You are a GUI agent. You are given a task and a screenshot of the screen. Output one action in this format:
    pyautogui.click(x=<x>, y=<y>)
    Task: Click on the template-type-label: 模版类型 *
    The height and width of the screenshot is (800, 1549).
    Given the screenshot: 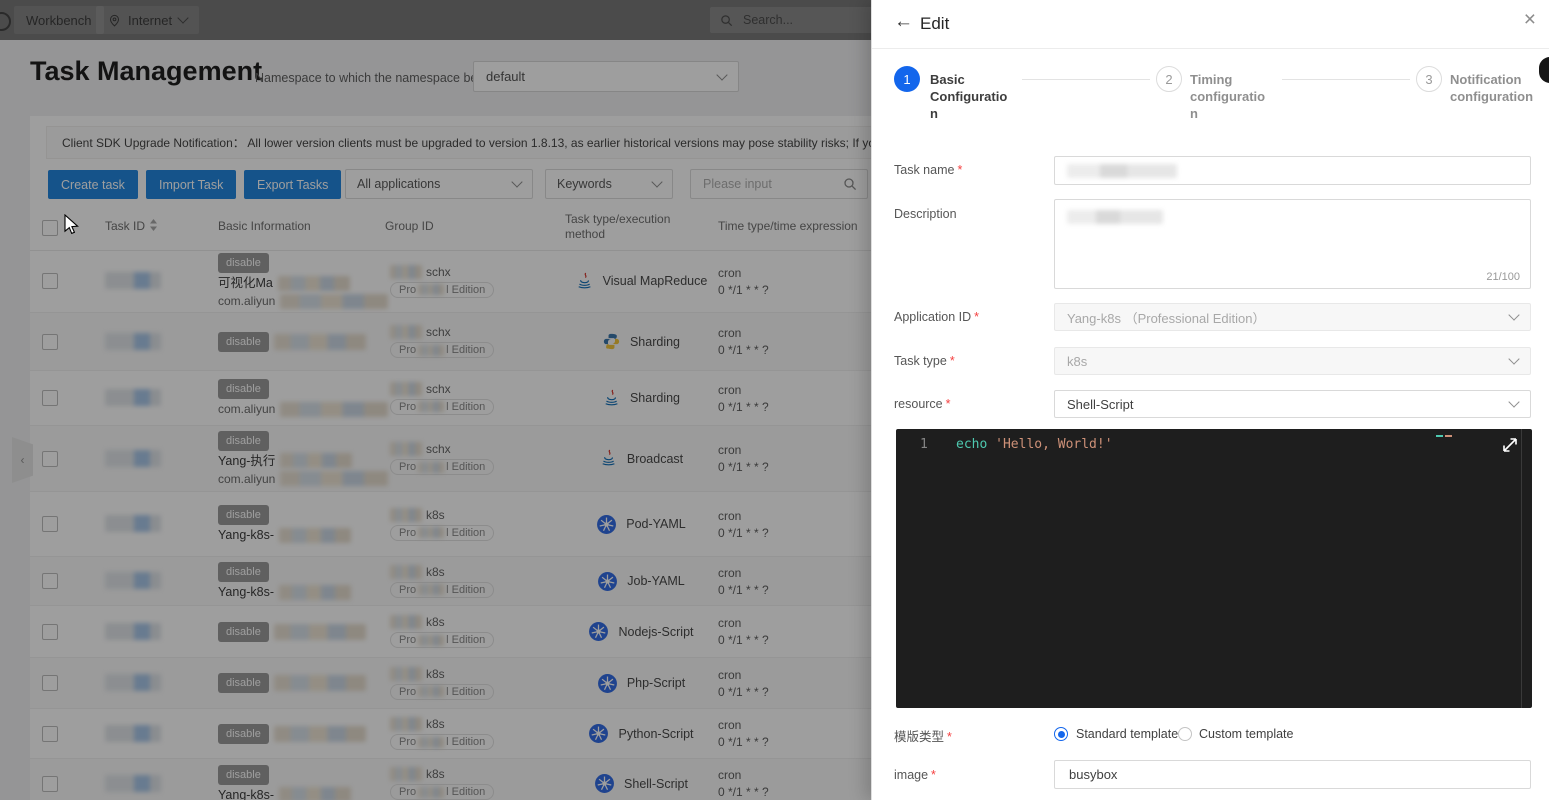 What is the action you would take?
    pyautogui.click(x=923, y=737)
    